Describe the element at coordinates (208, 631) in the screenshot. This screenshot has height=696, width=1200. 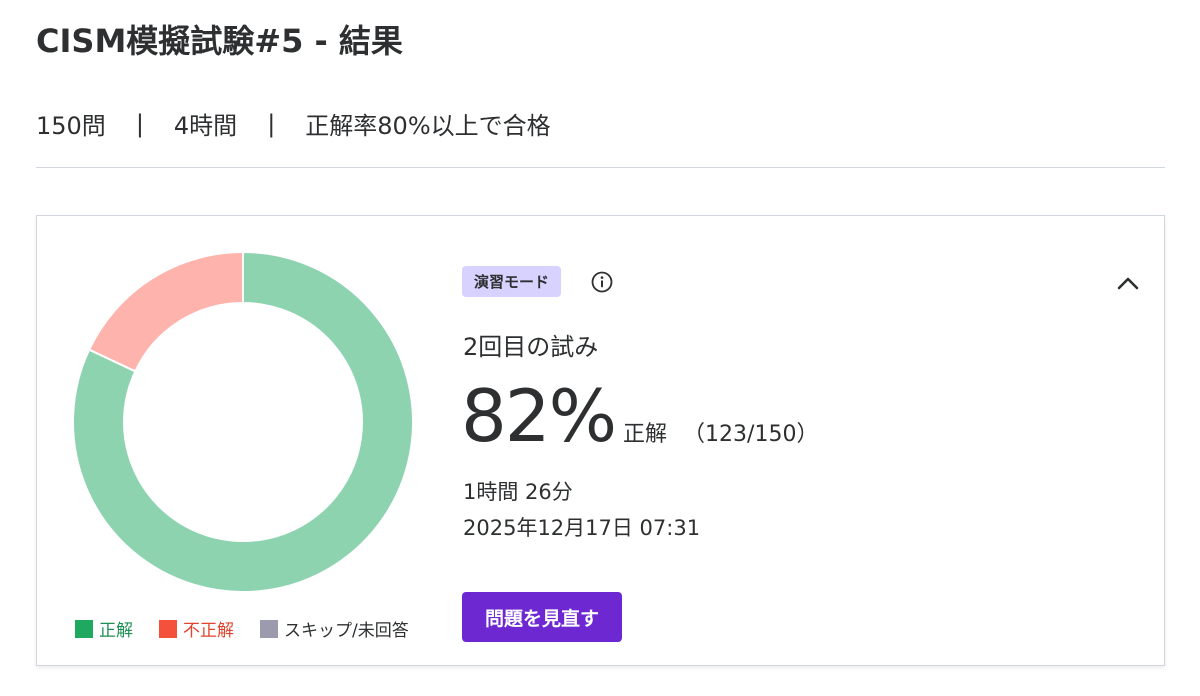
I see `legend-label: 不正解` at that location.